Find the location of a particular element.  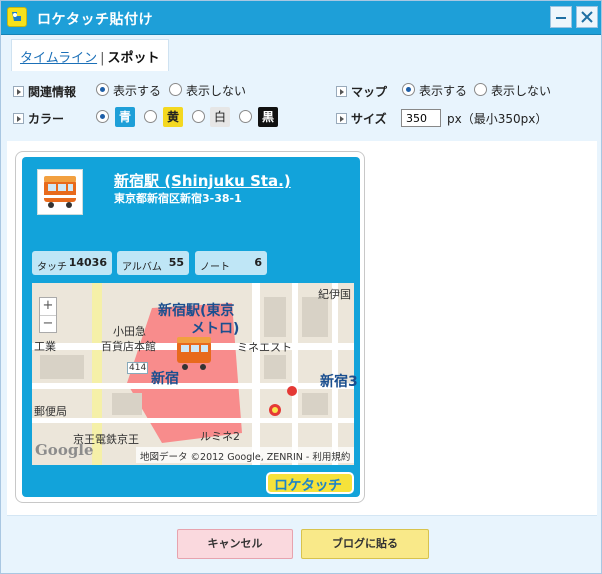

spot-address: 東京都新宿区新宿3-38-1 is located at coordinates (178, 198).